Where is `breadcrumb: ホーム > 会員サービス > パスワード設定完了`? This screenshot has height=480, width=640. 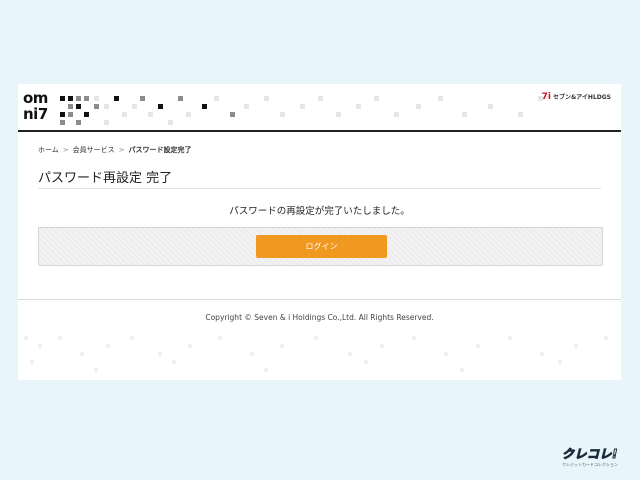 breadcrumb: ホーム > 会員サービス > パスワード設定完了 is located at coordinates (115, 150).